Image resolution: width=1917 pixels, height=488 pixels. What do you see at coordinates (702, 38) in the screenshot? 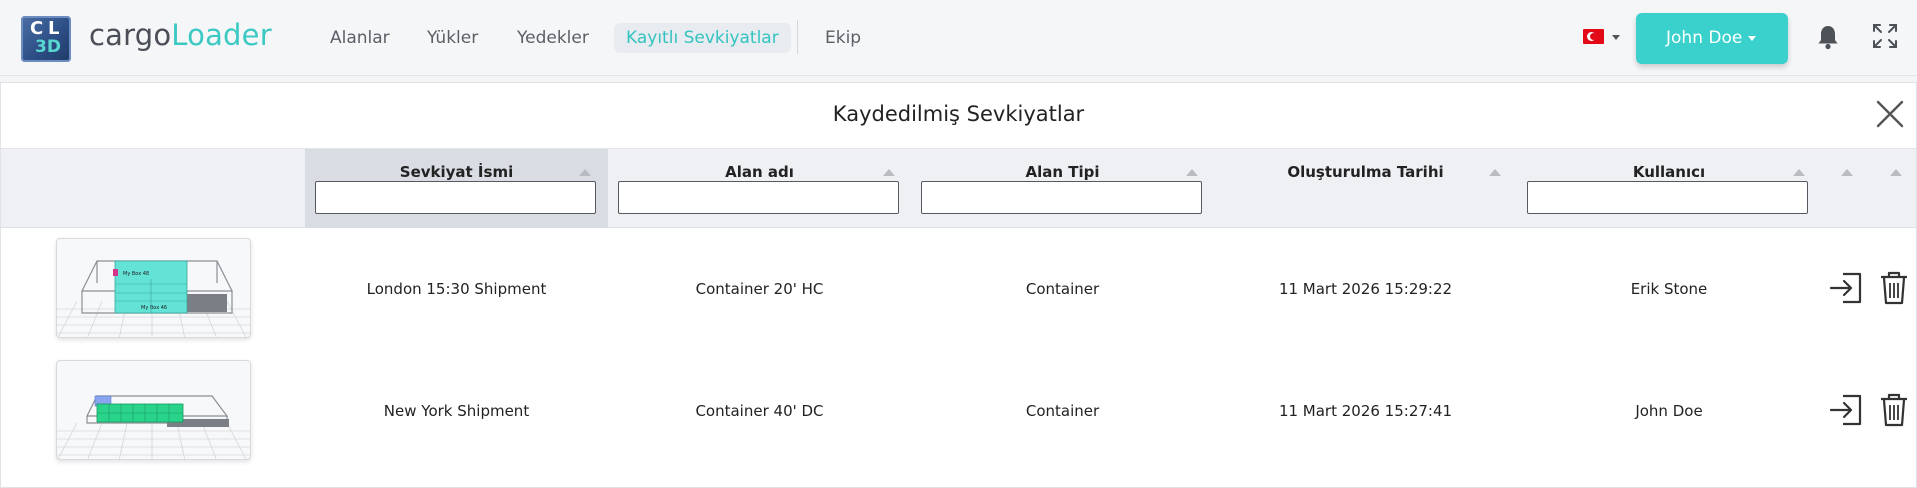
I see `nav-item-kayitli-sevkiyatlar: Kayıtlı Sevkiyatlar` at bounding box center [702, 38].